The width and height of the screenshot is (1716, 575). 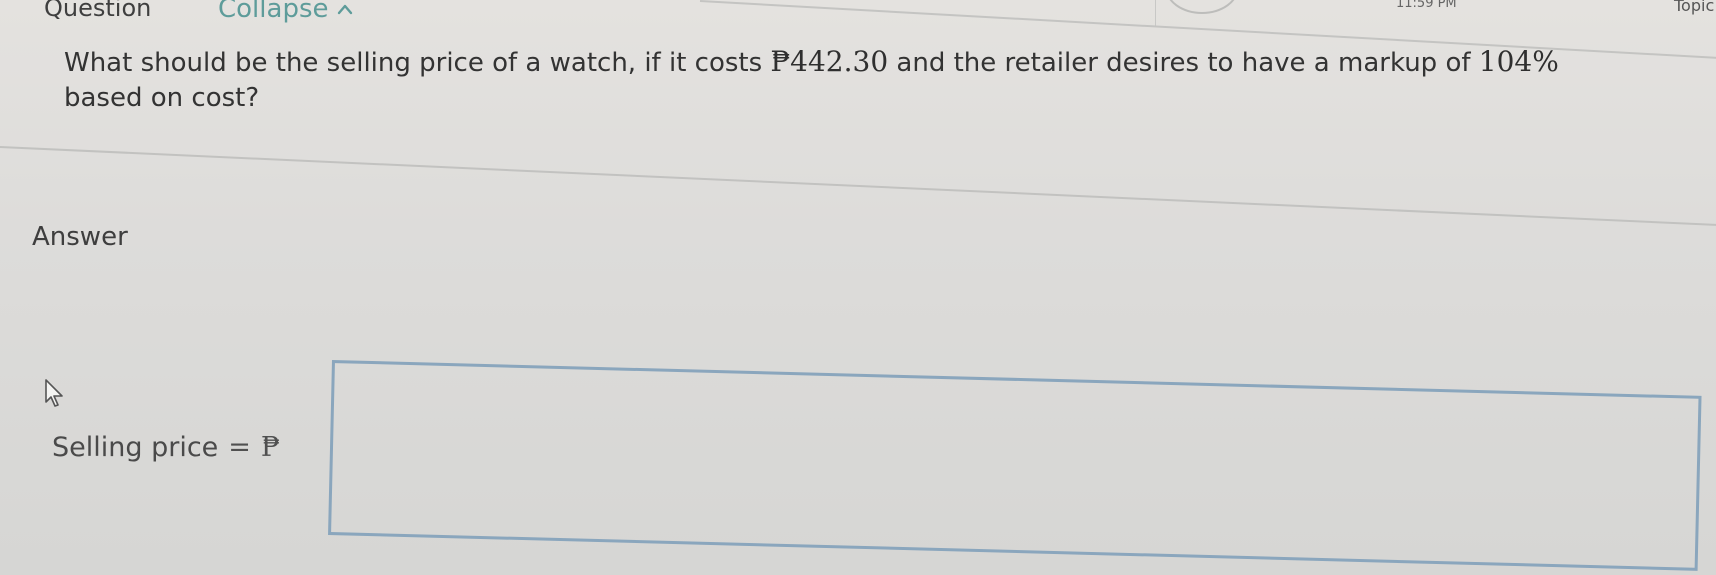 I want to click on tab-divider, so click(x=1155, y=13).